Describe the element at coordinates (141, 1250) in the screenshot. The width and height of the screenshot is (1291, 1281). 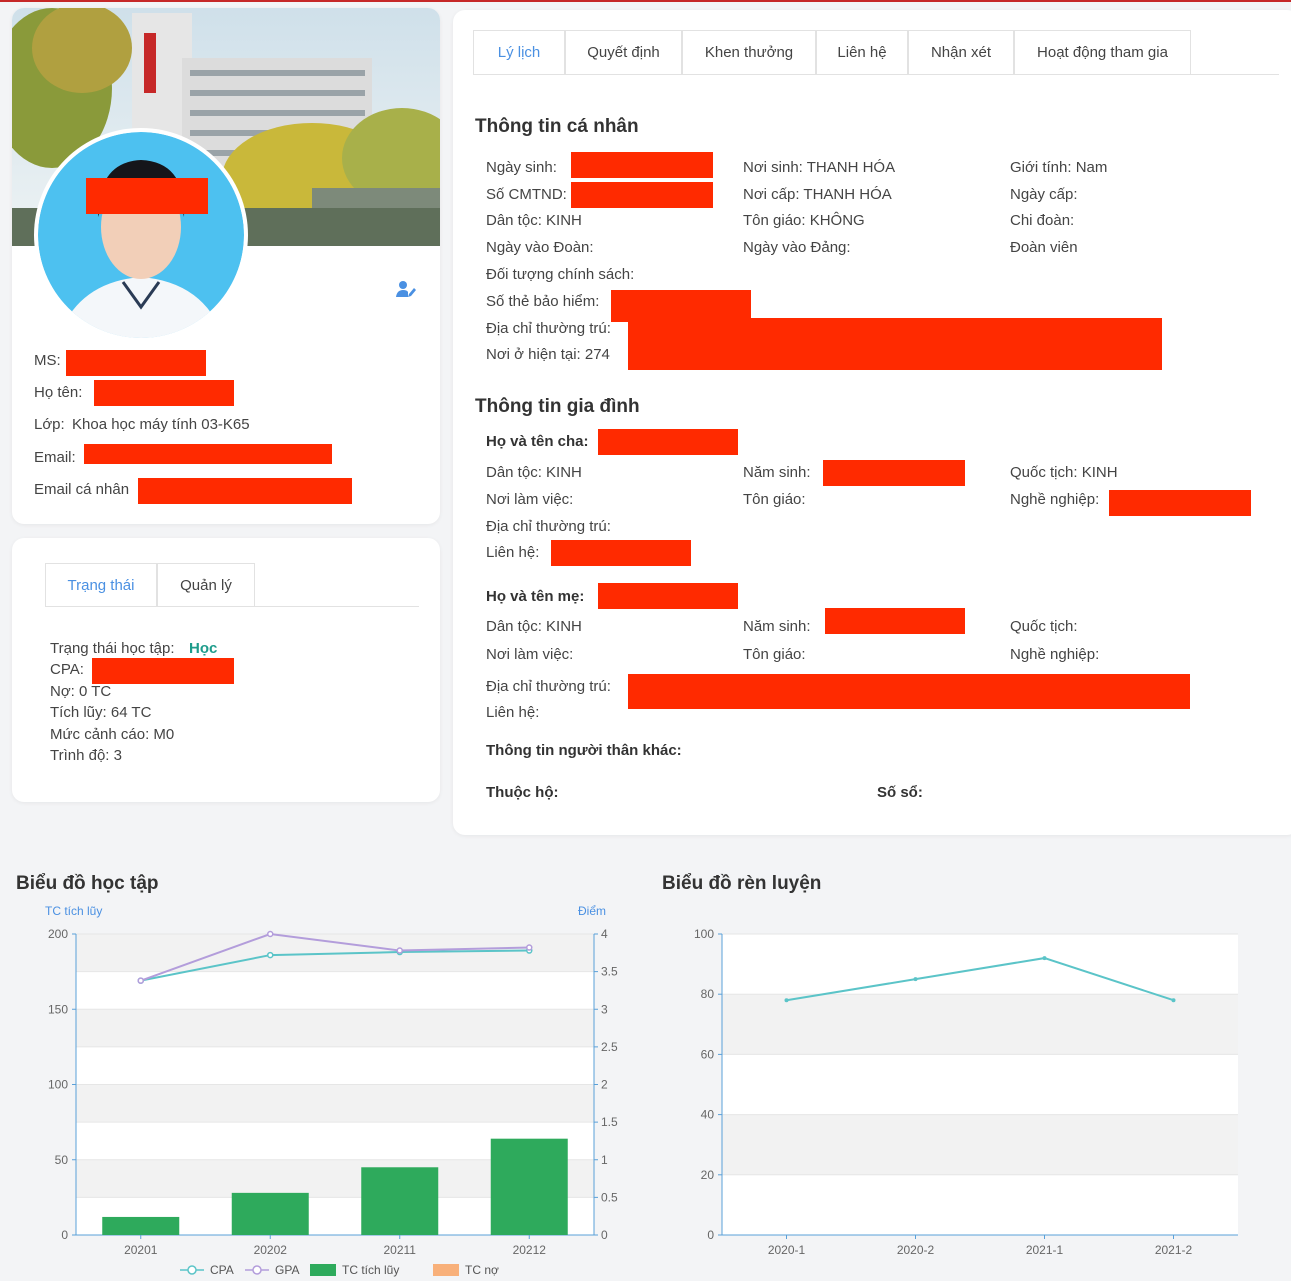
I see `x-tick-label: 20201` at that location.